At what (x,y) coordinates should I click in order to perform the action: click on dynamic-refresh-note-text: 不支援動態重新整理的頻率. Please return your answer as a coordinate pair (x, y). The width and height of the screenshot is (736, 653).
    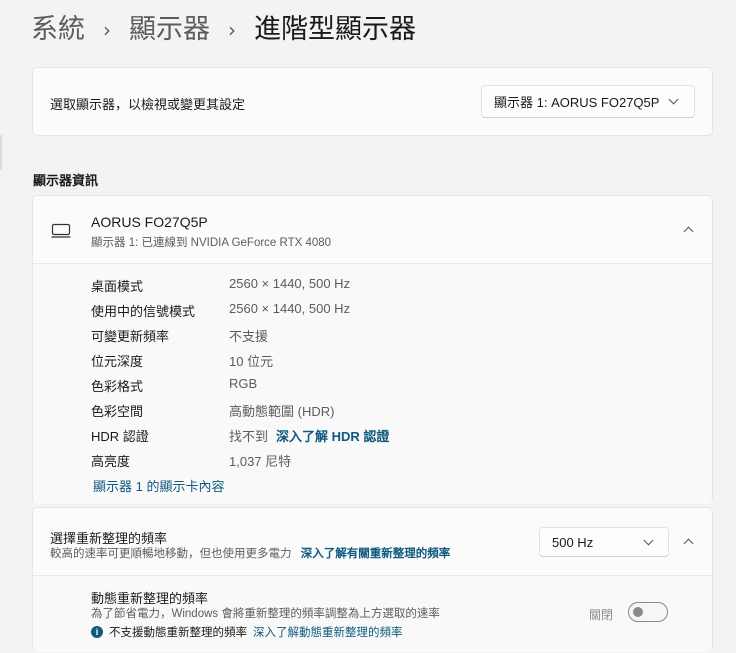
    Looking at the image, I should click on (178, 633).